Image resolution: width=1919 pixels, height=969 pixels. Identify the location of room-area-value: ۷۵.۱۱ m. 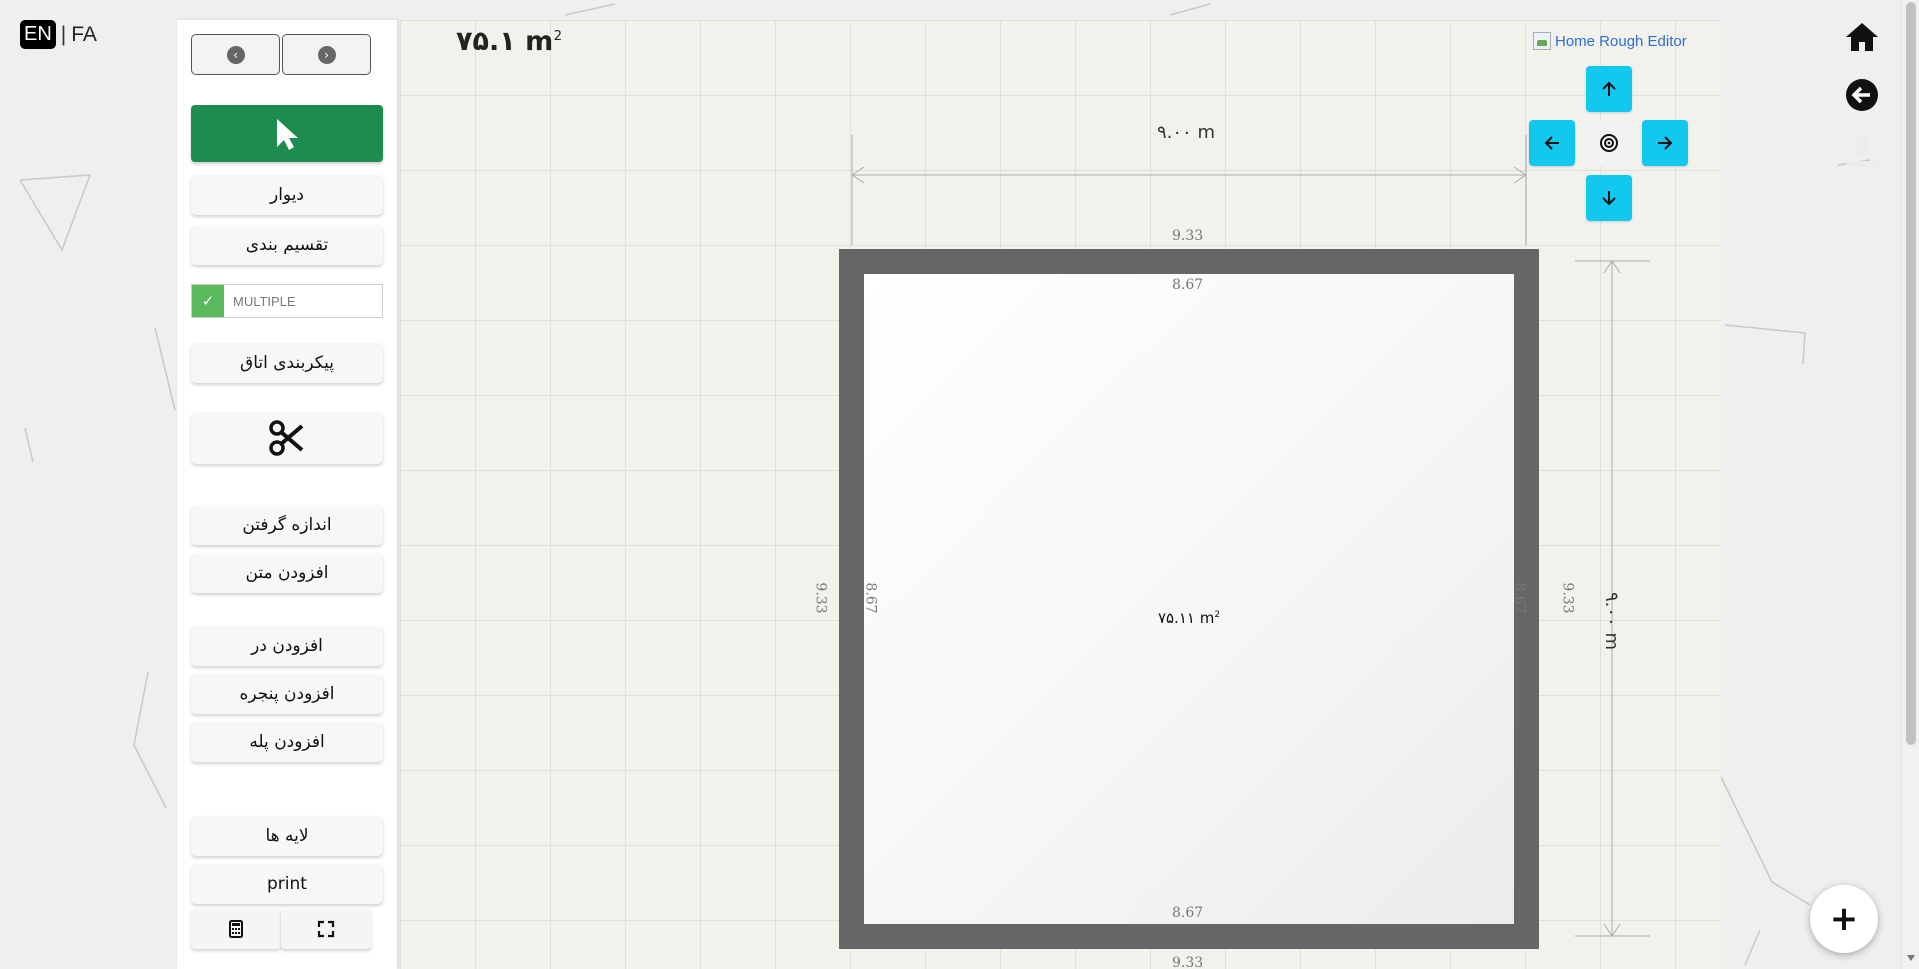
(1186, 618).